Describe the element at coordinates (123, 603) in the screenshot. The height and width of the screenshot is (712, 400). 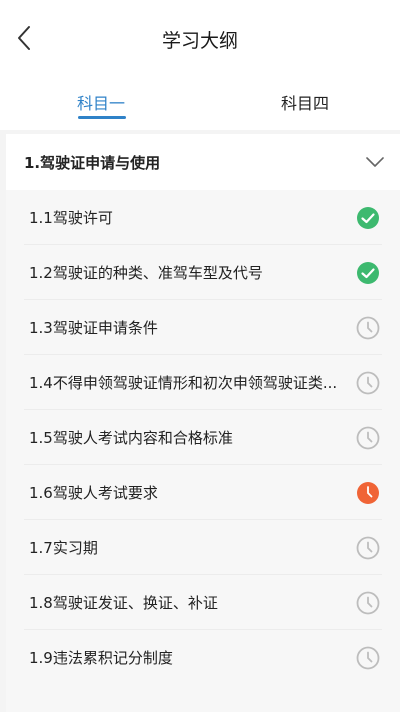
I see `item-label: 1.8驾驶证发证、换证、补证` at that location.